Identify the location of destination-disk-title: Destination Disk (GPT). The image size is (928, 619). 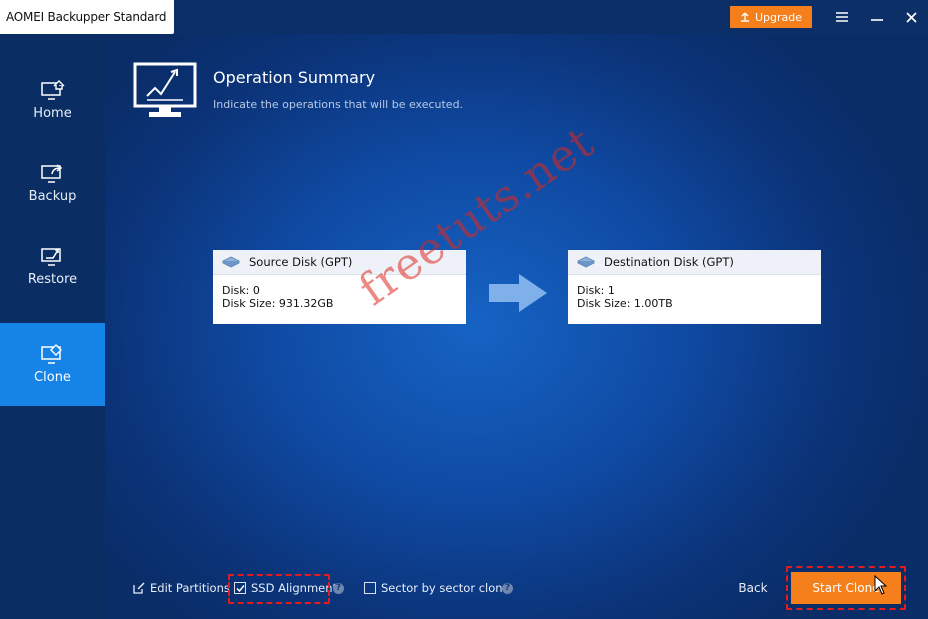
(669, 262).